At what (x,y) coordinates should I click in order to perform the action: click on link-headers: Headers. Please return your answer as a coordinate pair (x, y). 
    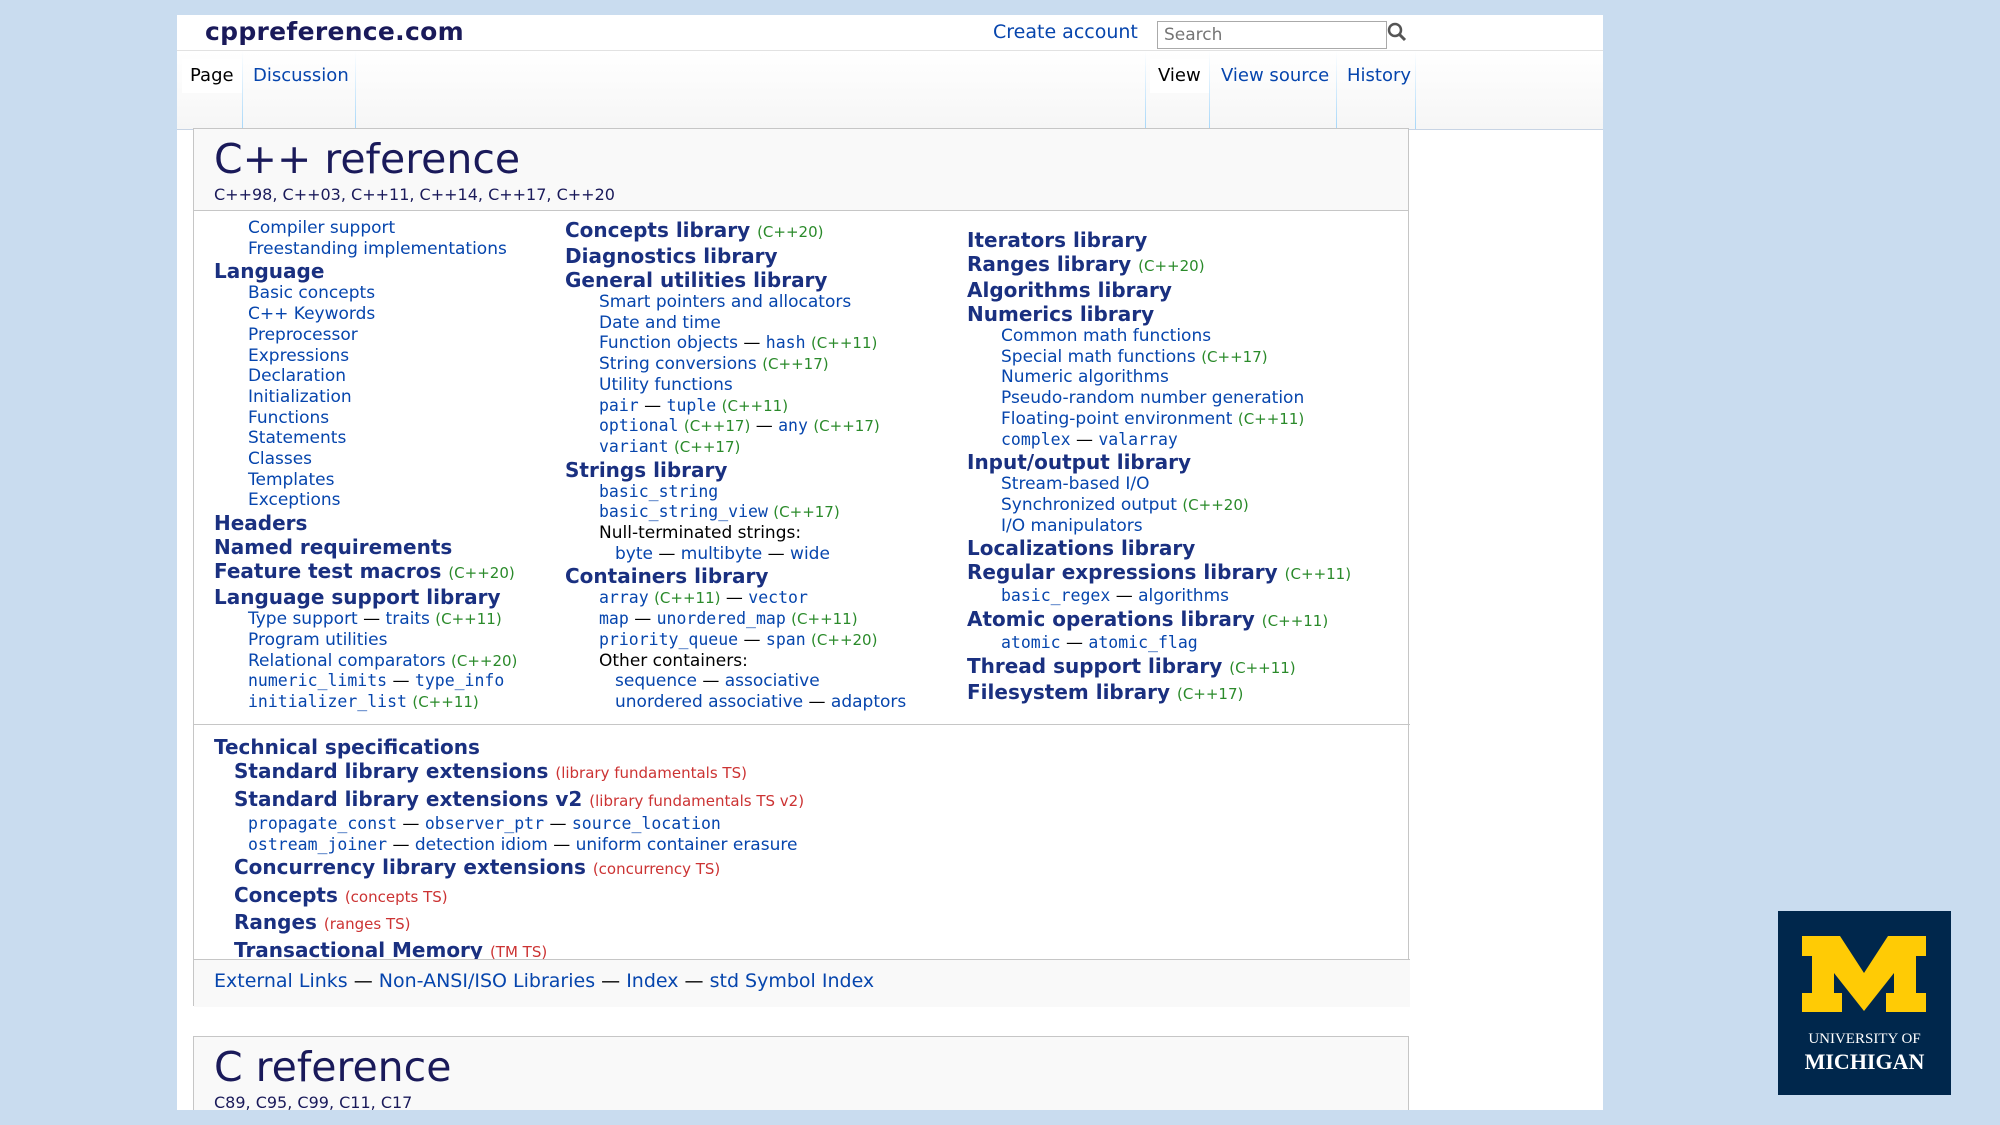
    Looking at the image, I should click on (365, 523).